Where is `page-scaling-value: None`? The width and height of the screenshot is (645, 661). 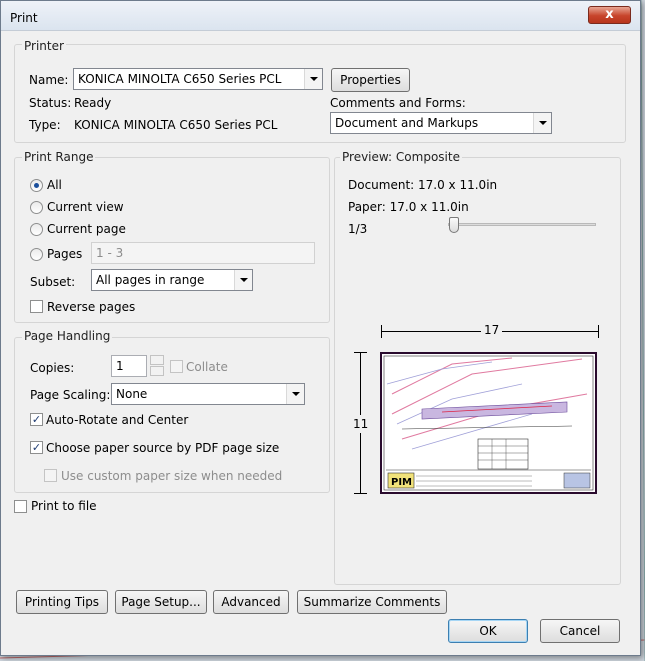 page-scaling-value: None is located at coordinates (132, 394).